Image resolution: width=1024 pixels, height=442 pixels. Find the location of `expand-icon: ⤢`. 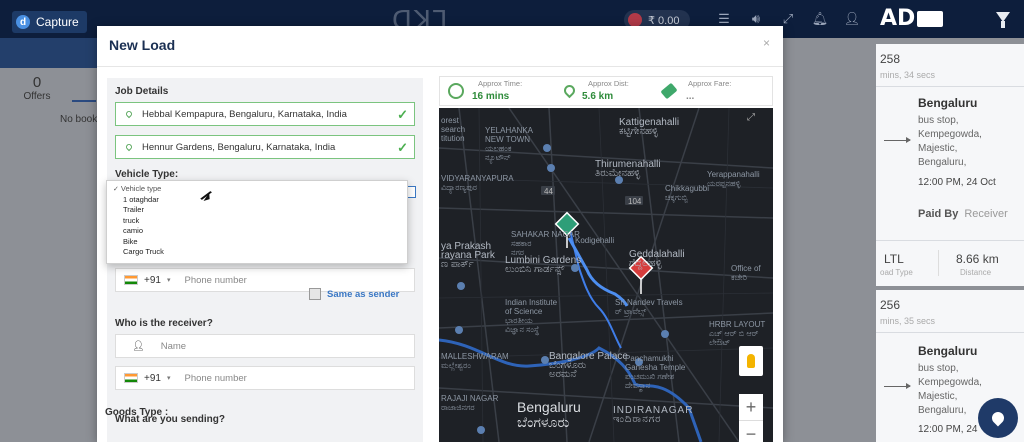

expand-icon: ⤢ is located at coordinates (788, 19).